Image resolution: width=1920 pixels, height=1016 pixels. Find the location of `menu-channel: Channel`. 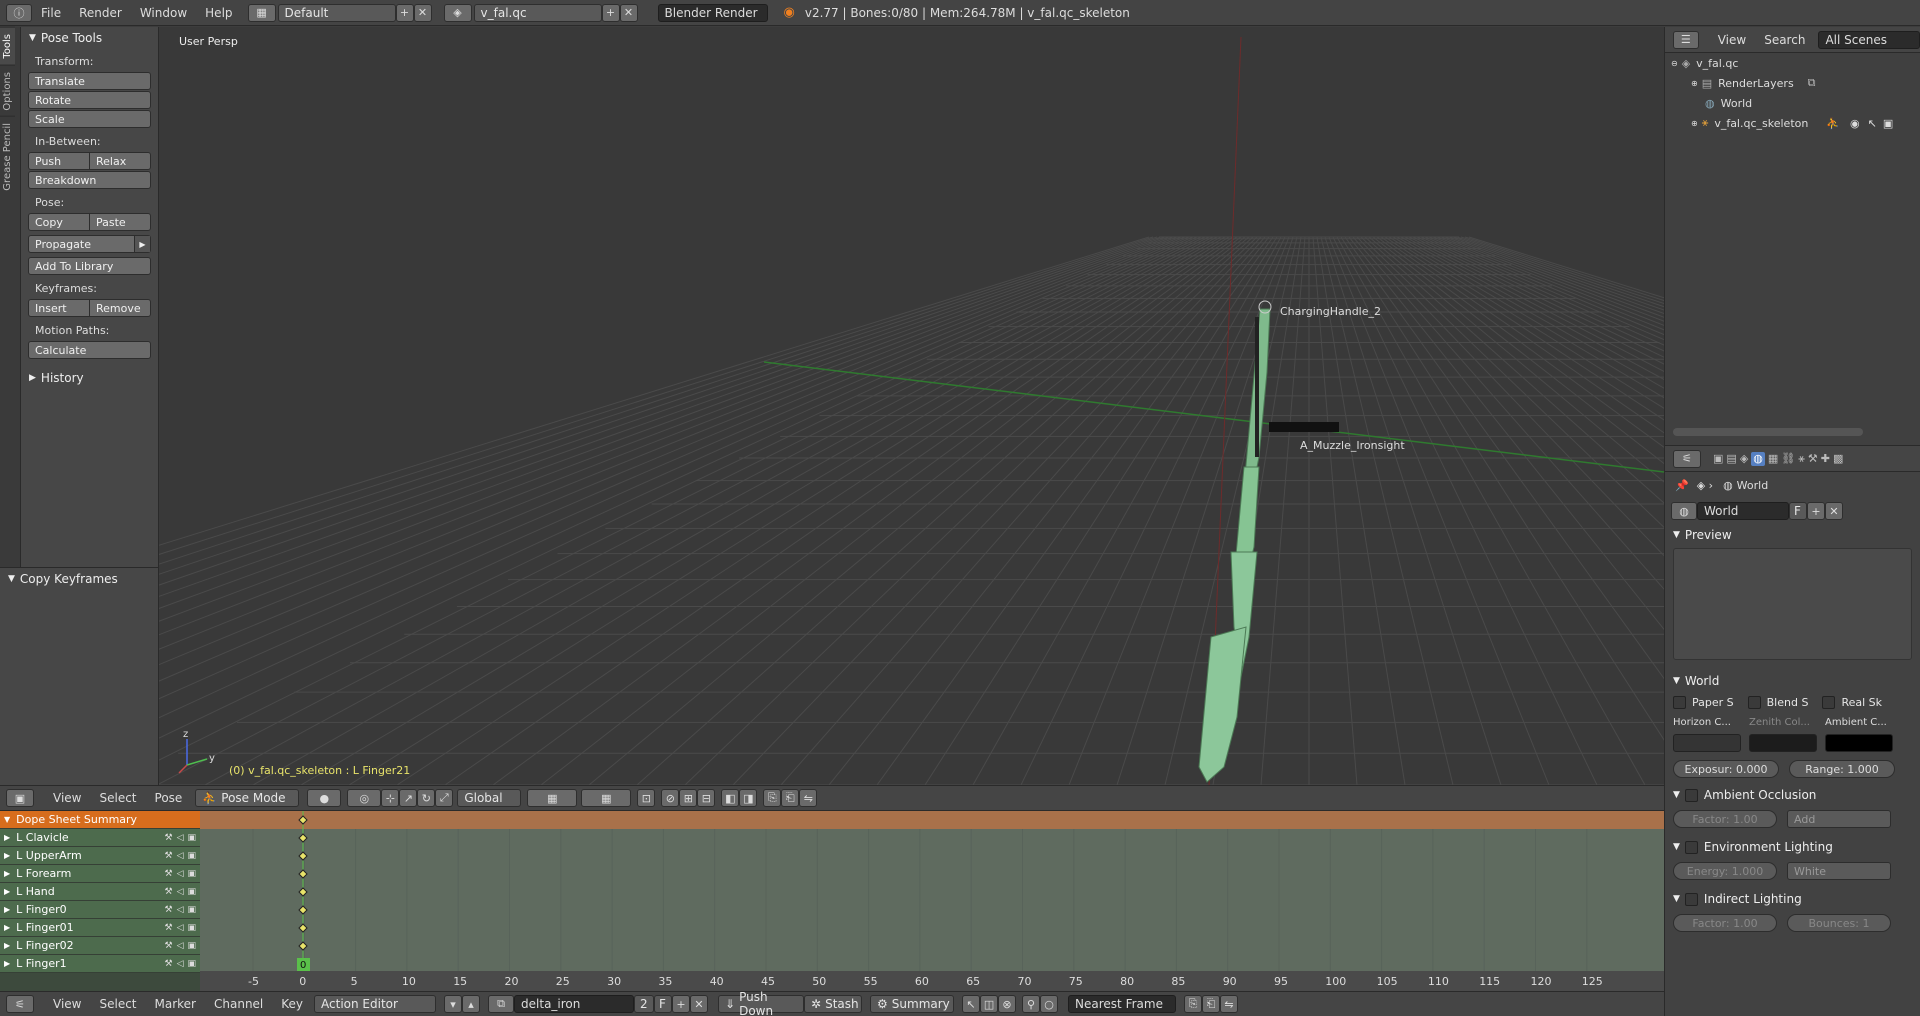

menu-channel: Channel is located at coordinates (238, 1004).